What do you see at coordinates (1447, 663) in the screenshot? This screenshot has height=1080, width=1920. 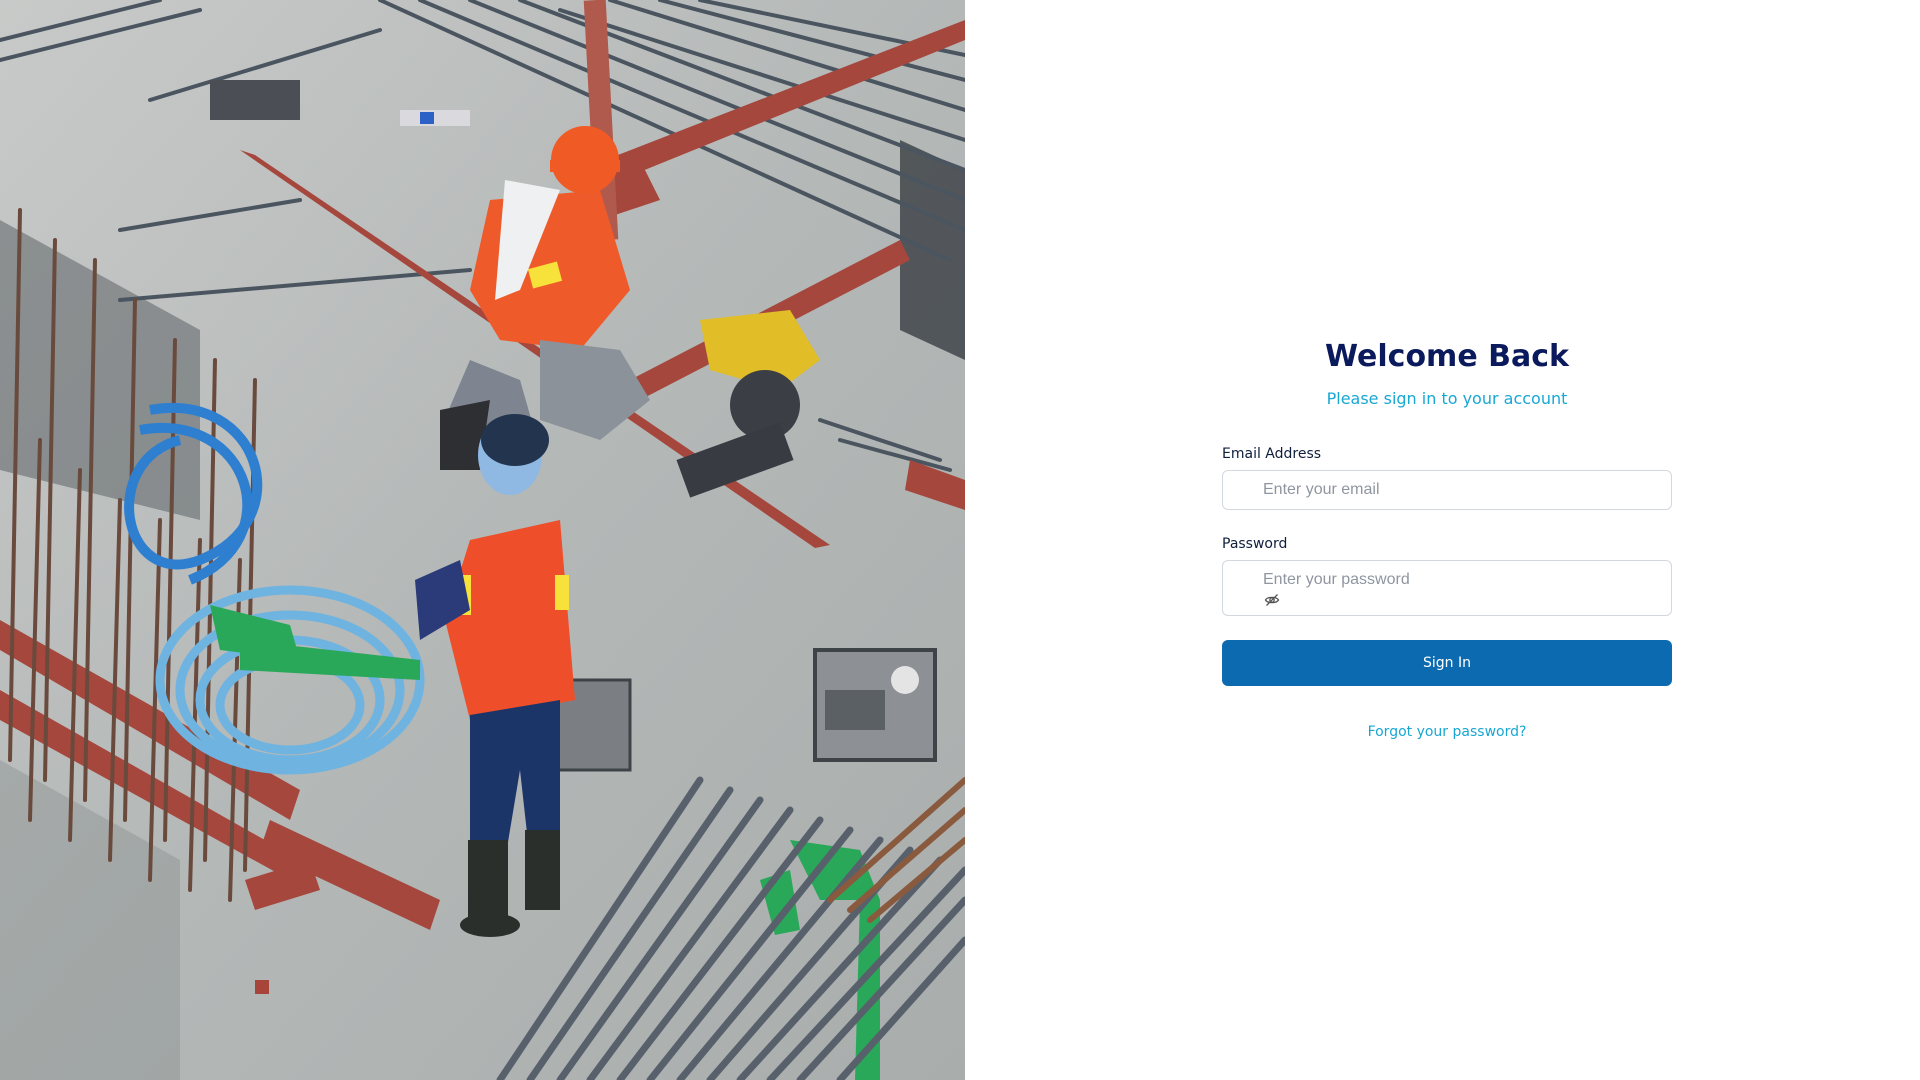 I see `sign-in-button: Sign In` at bounding box center [1447, 663].